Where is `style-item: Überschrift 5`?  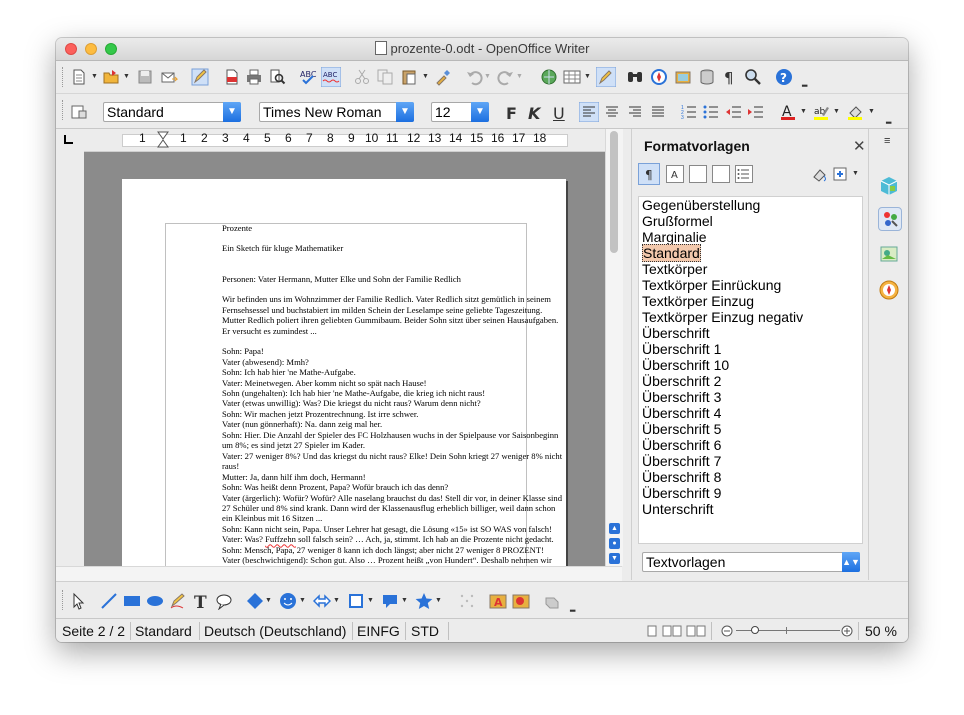 style-item: Überschrift 5 is located at coordinates (750, 429).